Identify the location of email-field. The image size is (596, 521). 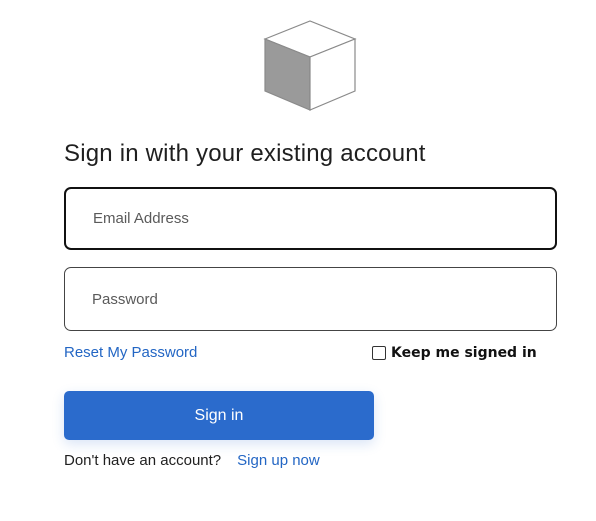
(310, 218).